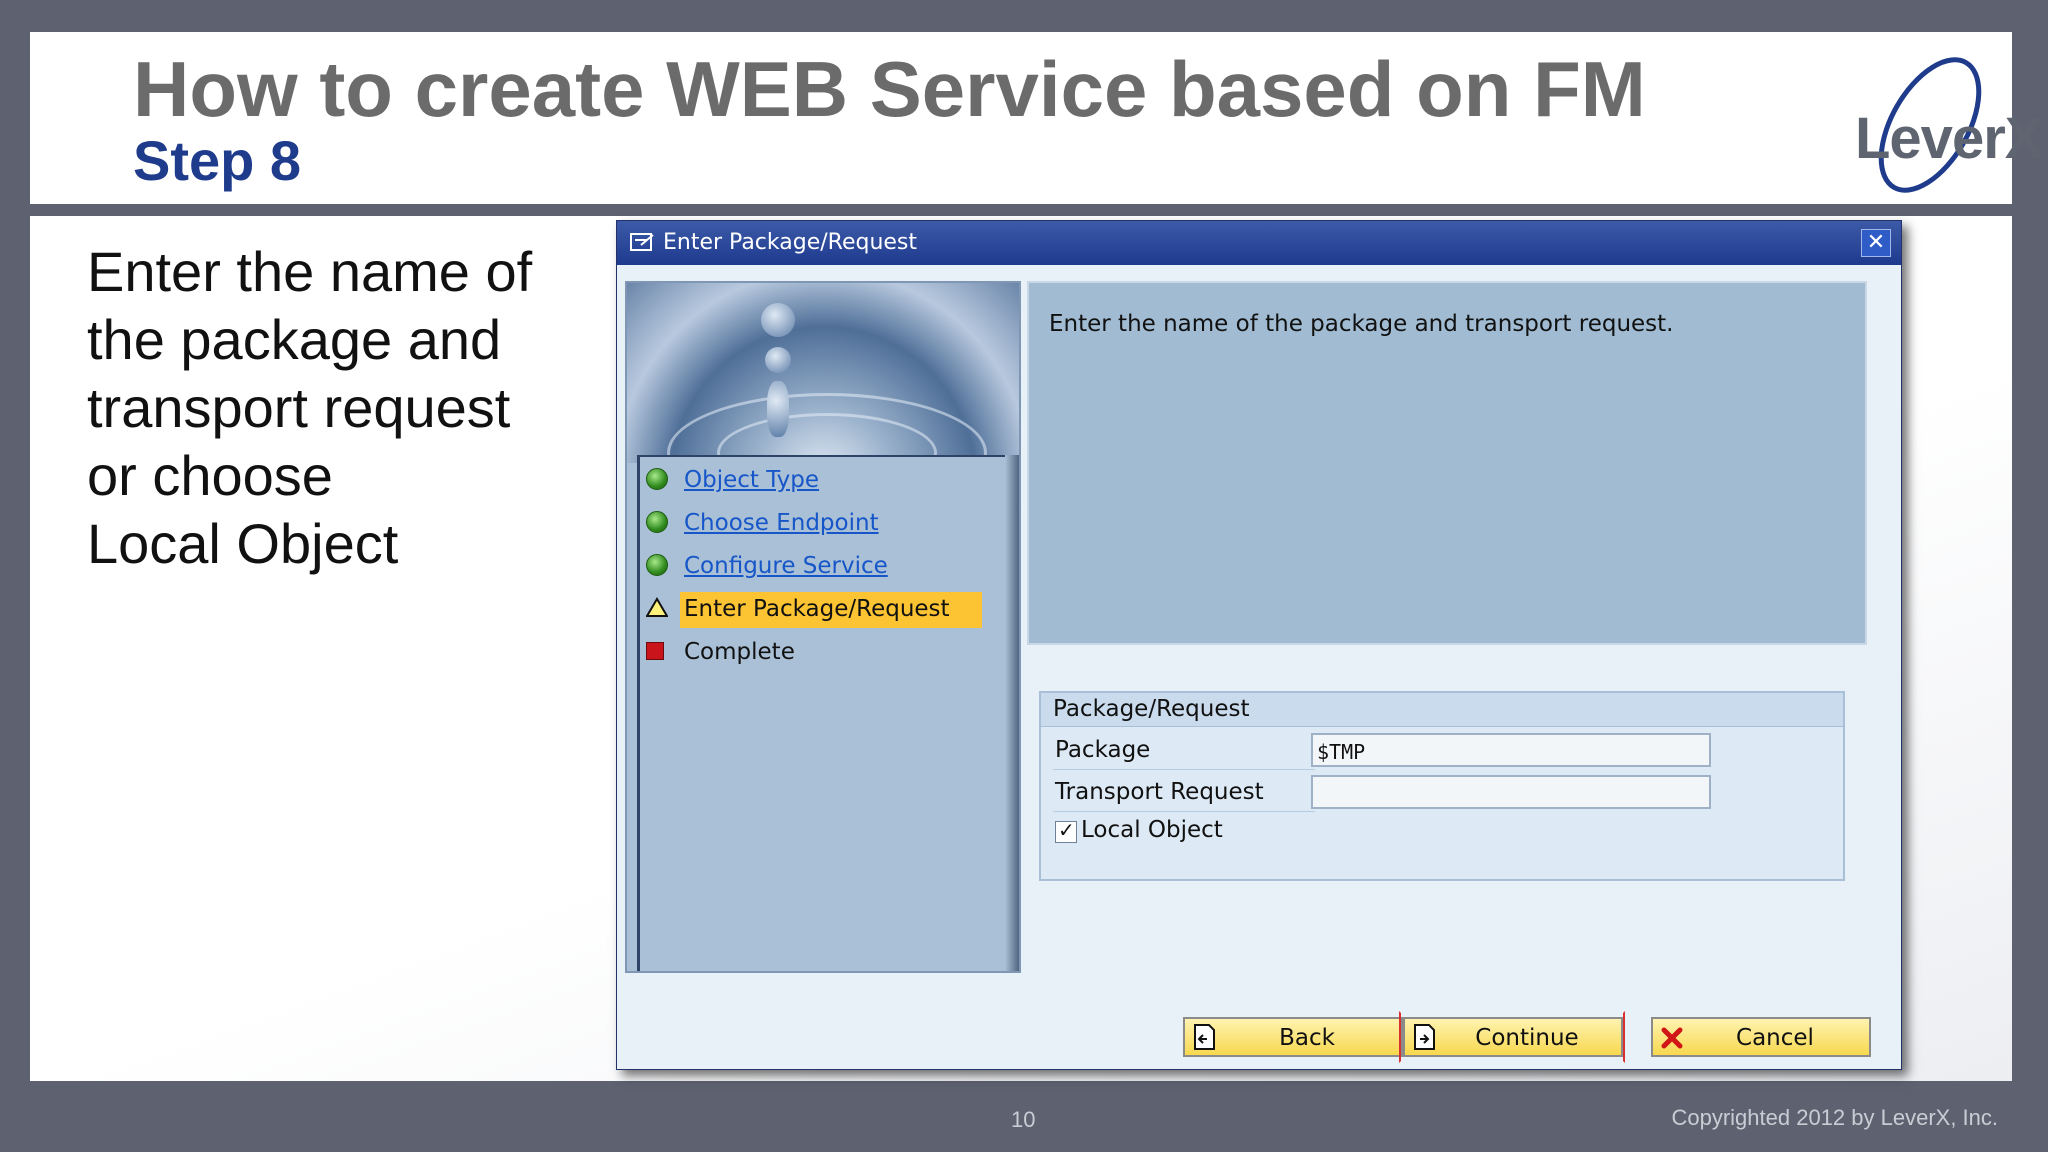 The image size is (2048, 1152). I want to click on leverx-logo: LeverX, so click(1931, 125).